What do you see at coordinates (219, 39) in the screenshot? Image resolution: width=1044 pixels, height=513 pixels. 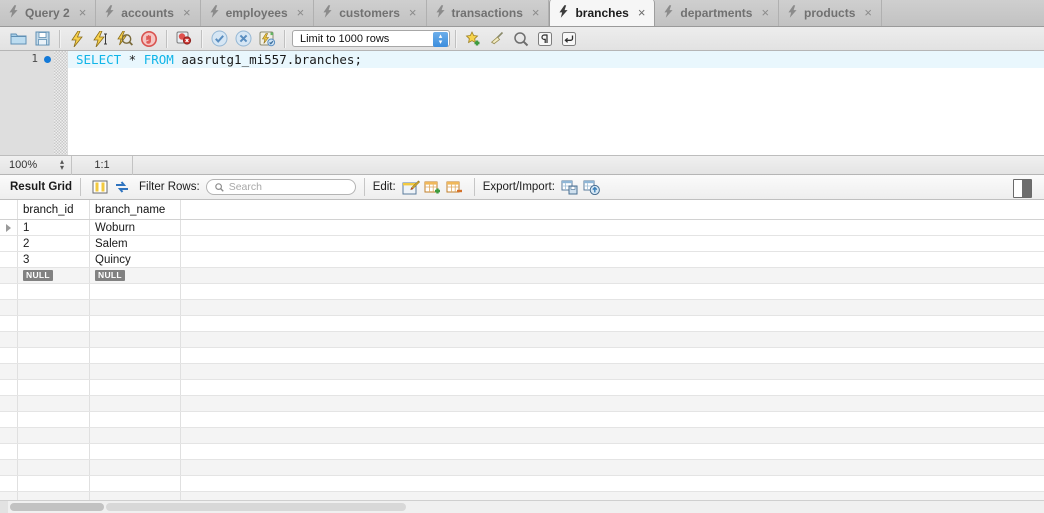 I see `commit-check-icon` at bounding box center [219, 39].